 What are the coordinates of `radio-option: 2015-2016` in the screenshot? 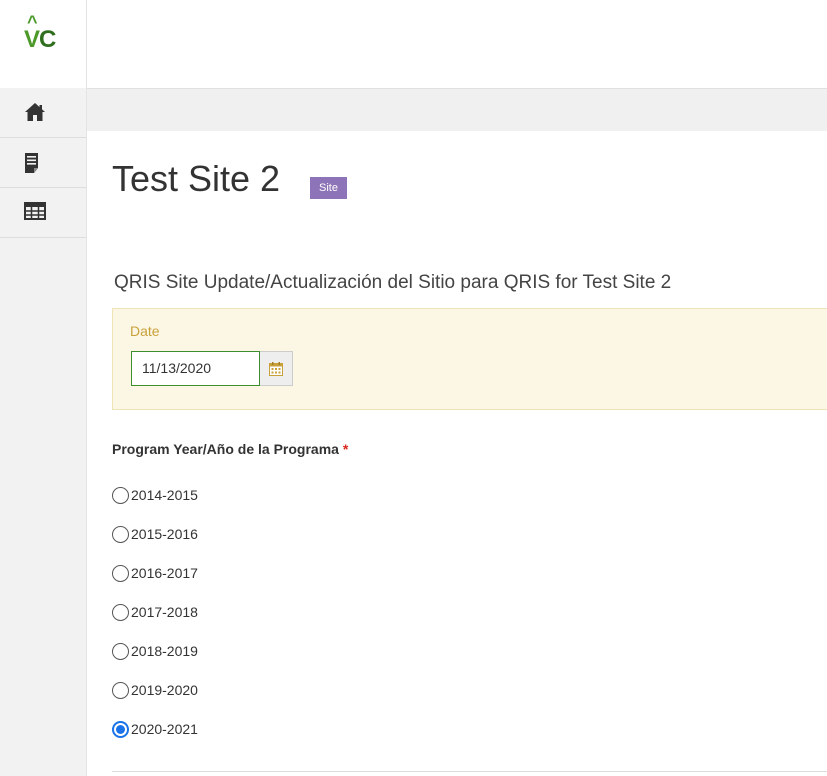 It's located at (155, 534).